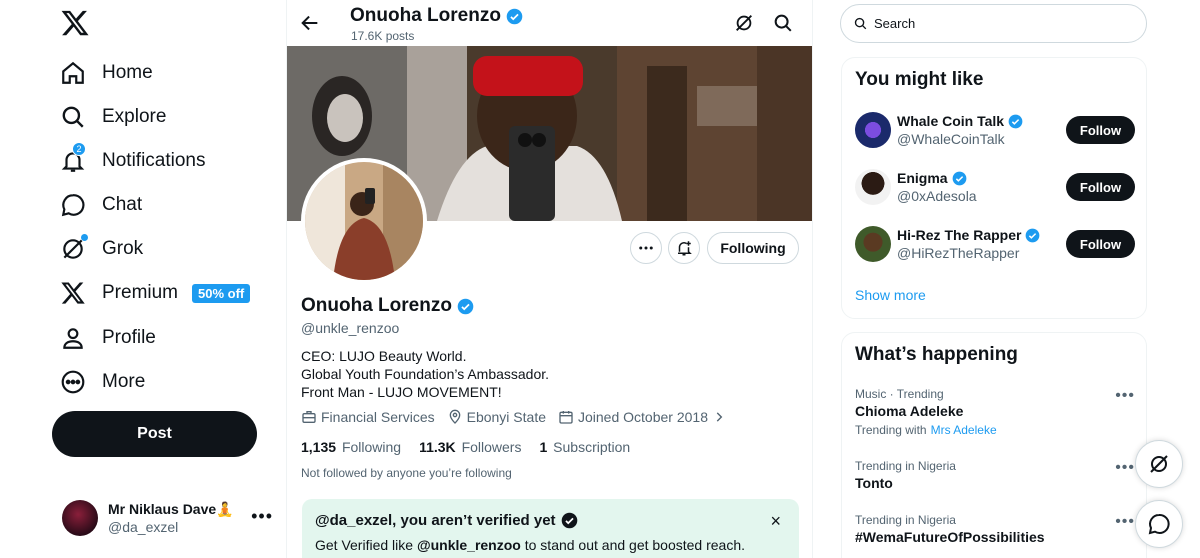 The height and width of the screenshot is (558, 1200). I want to click on not-followed-note: Not followed by anyone you’re following, so click(406, 473).